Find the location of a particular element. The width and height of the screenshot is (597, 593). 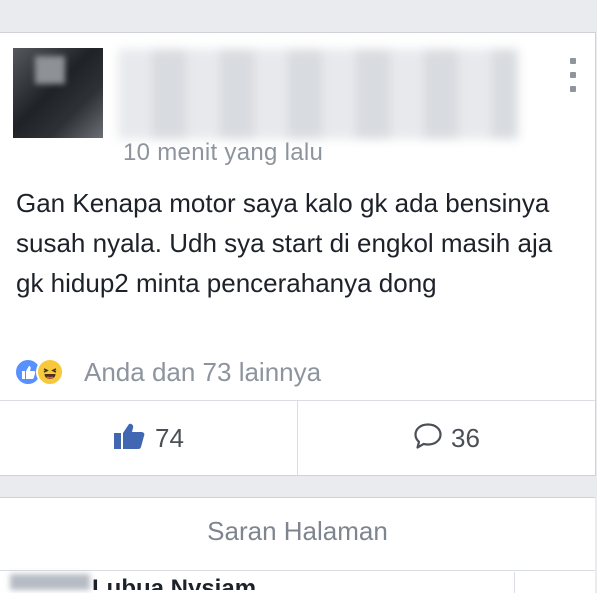

like-count: 74 is located at coordinates (169, 437).